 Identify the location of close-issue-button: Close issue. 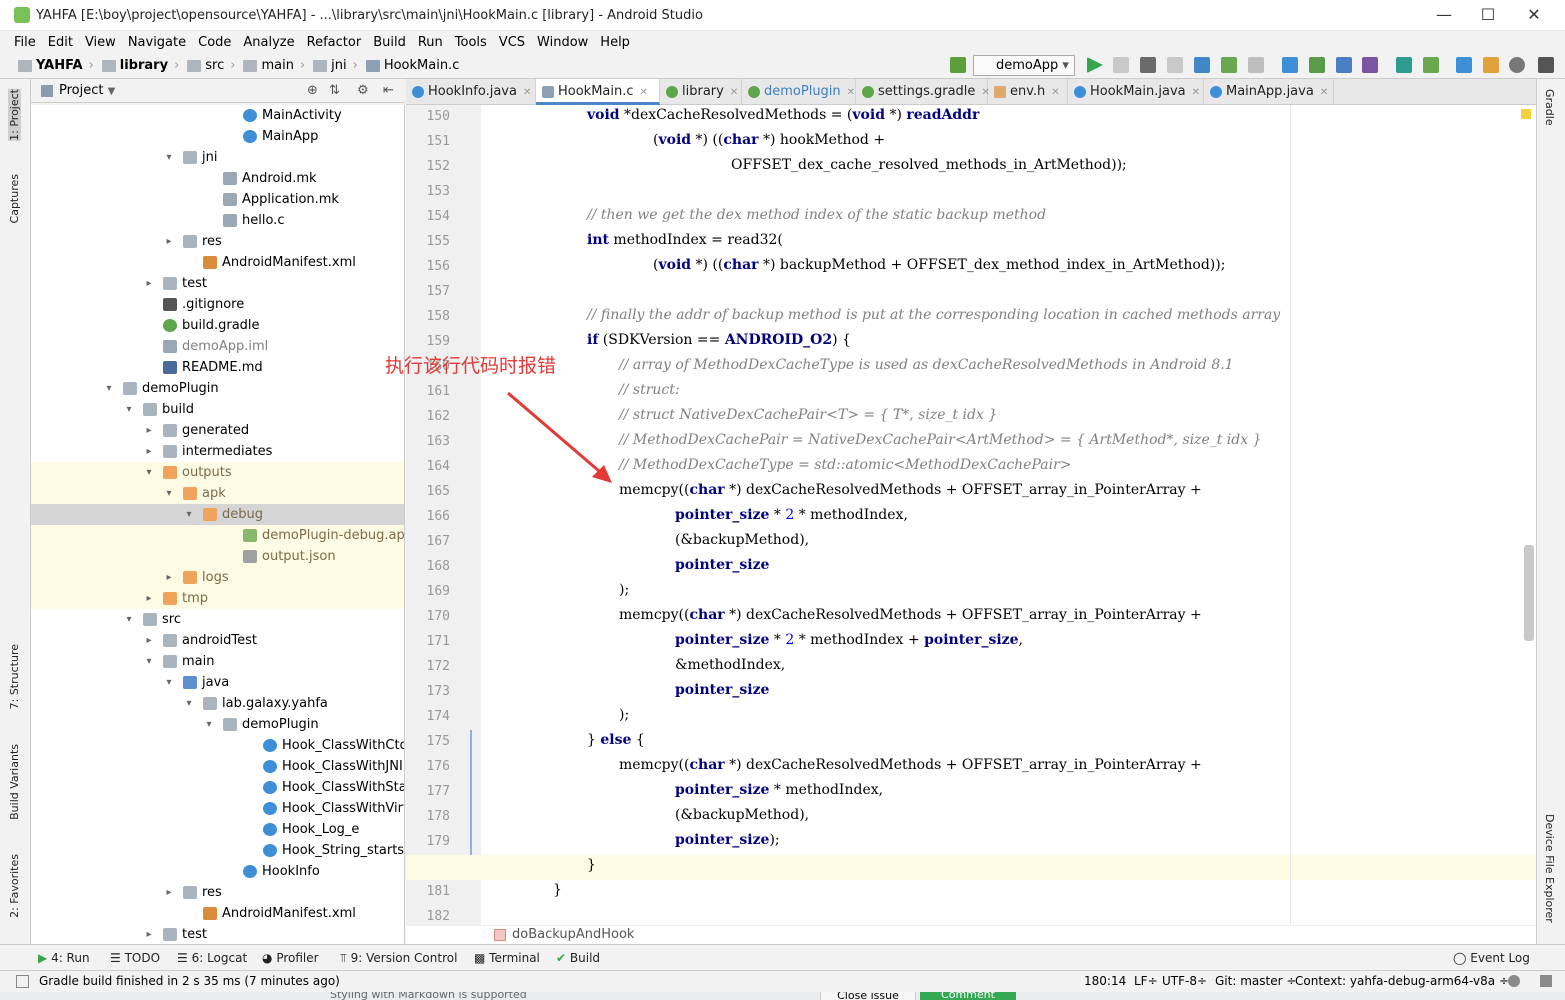
(868, 996).